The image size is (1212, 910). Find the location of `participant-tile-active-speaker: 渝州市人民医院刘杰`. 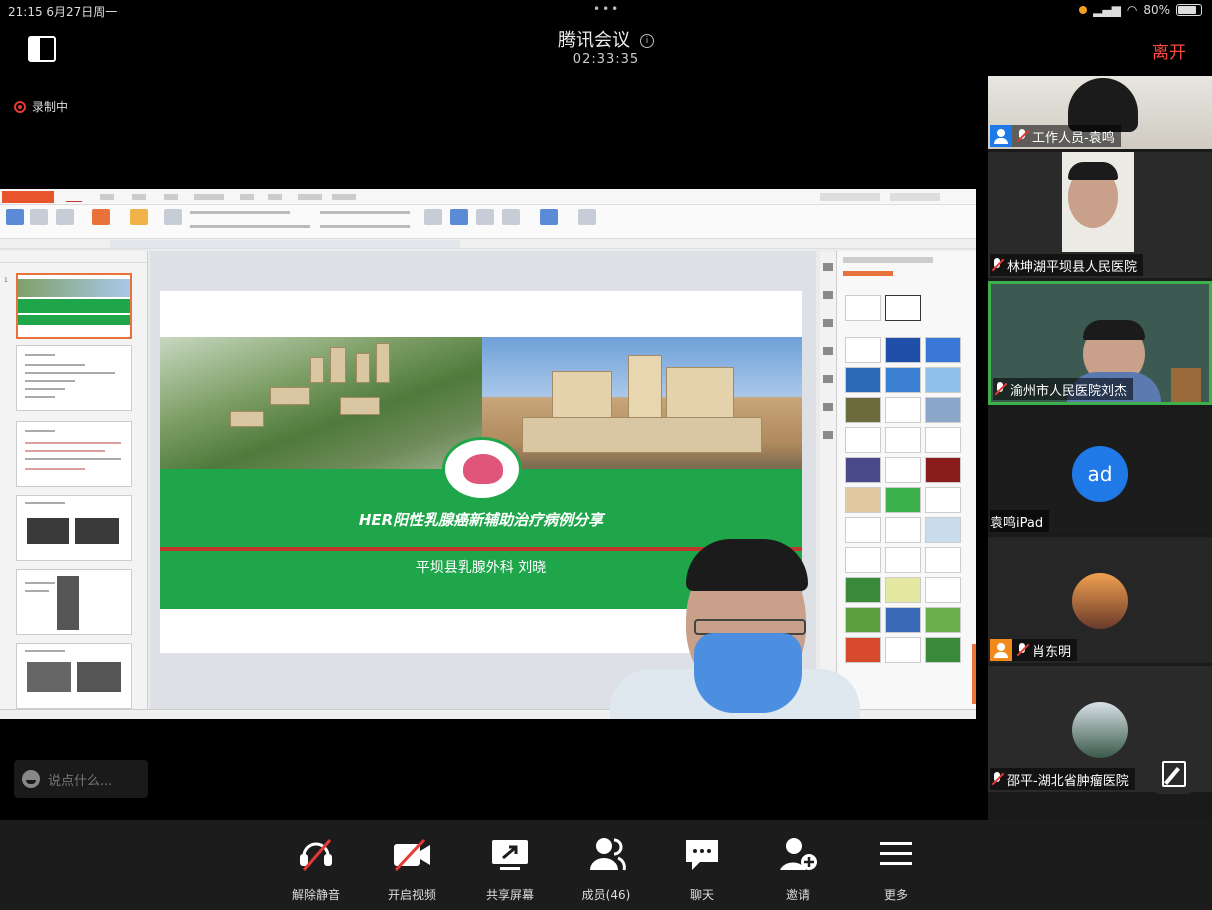

participant-tile-active-speaker: 渝州市人民医院刘杰 is located at coordinates (1100, 343).